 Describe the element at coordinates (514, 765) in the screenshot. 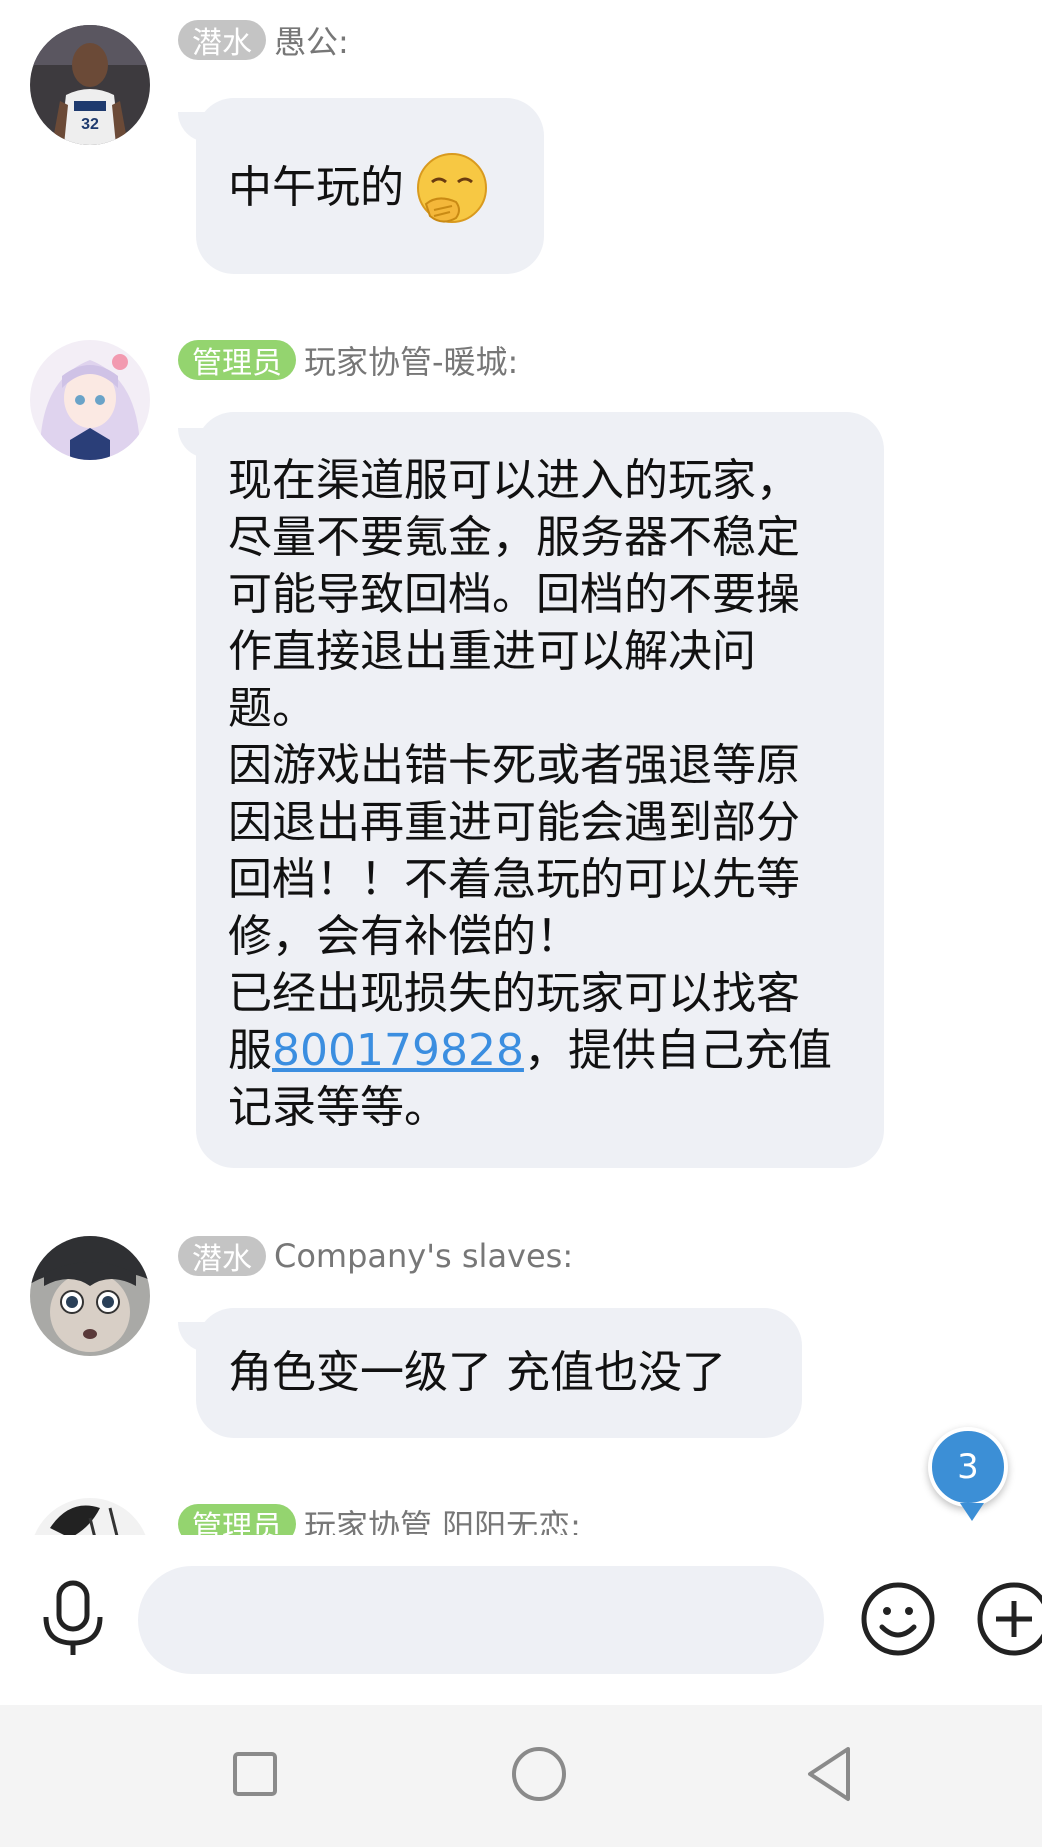

I see `message-line: 因游戏出错卡死或者强退等原` at that location.